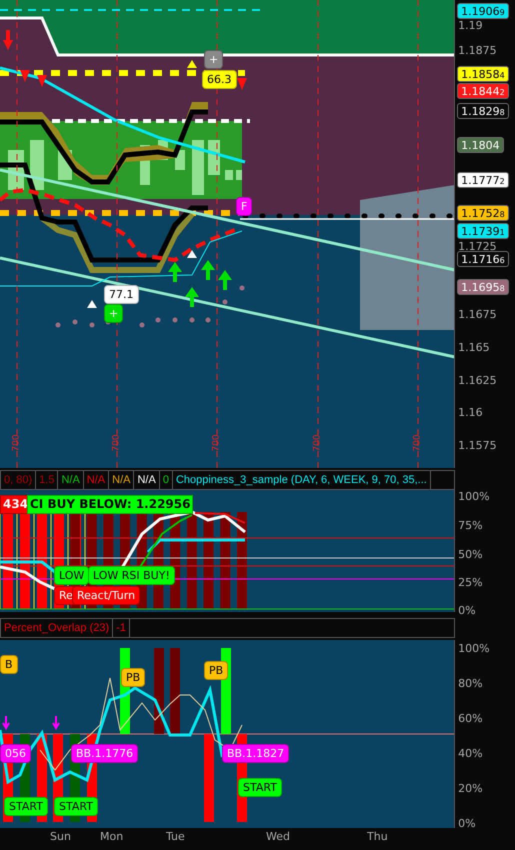 The width and height of the screenshot is (515, 850). I want to click on axis-tick-label: 1.1675, so click(477, 315).